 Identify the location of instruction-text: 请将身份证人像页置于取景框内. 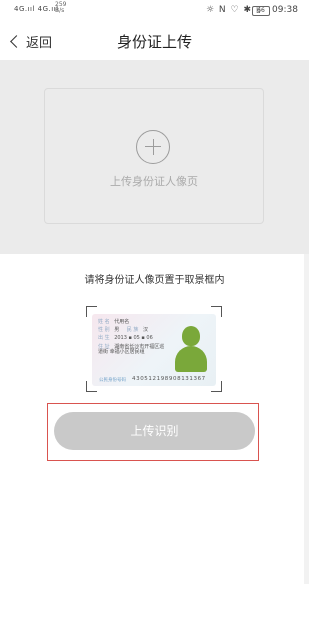
(154, 280).